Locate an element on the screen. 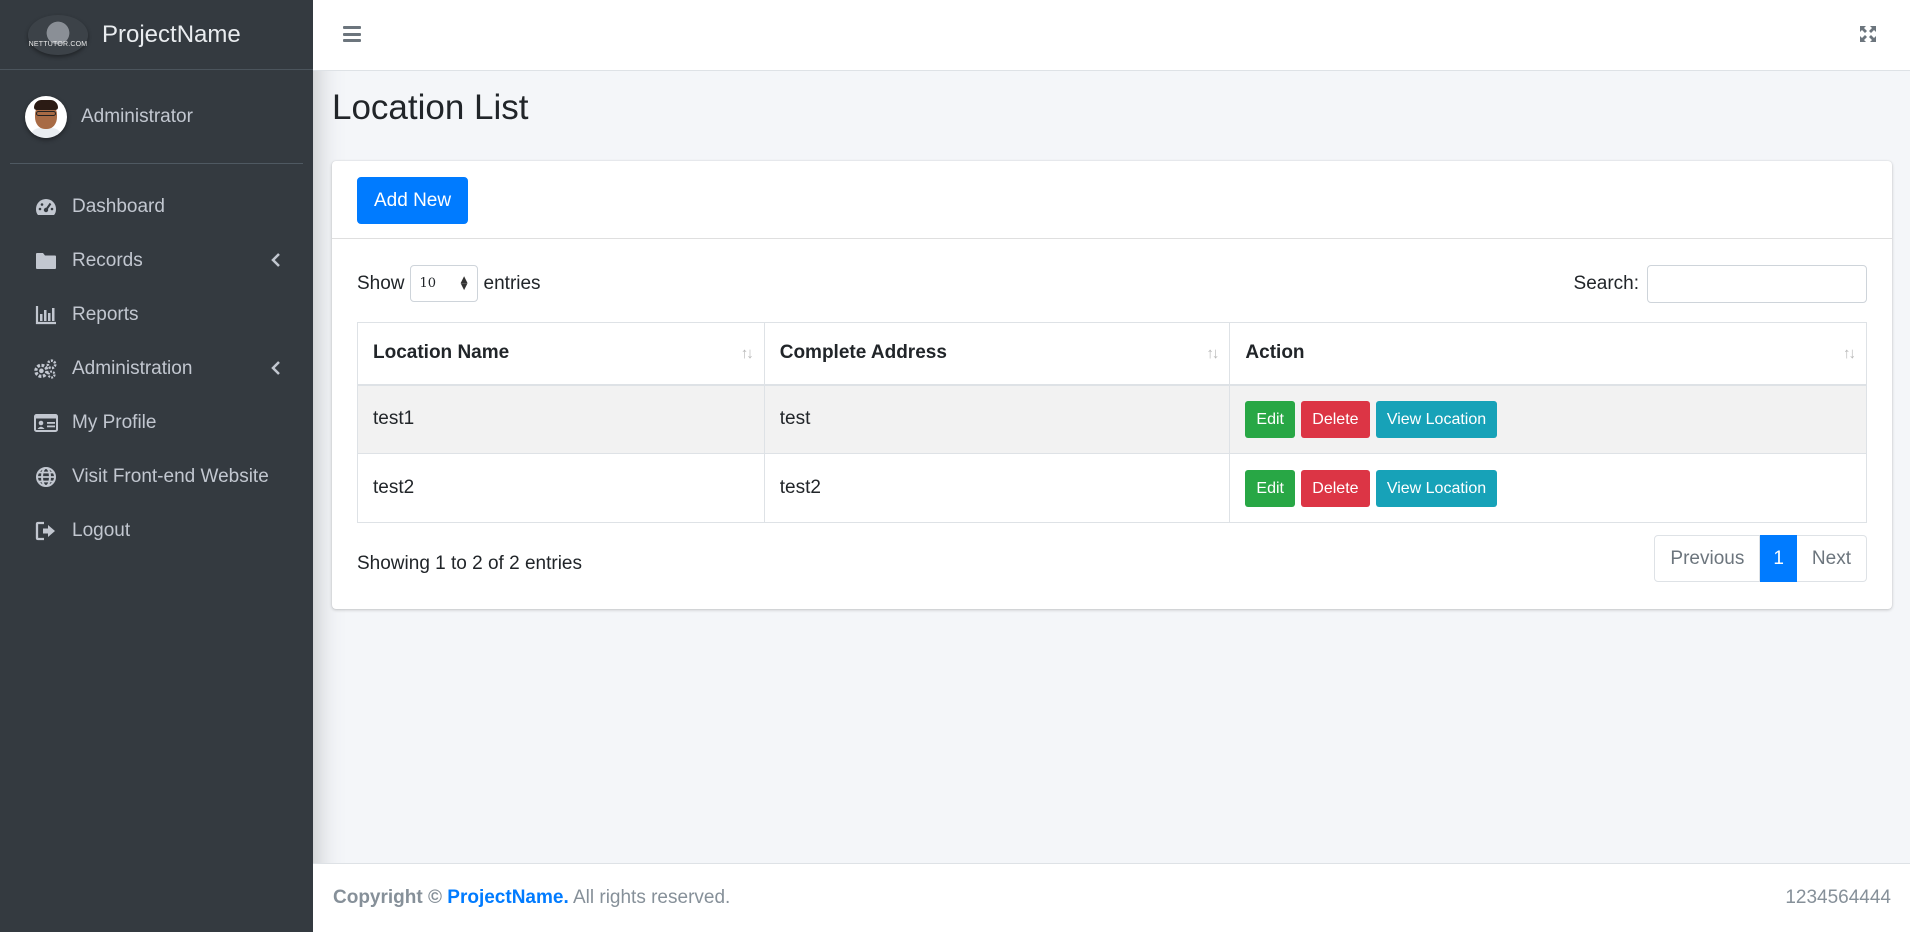 The image size is (1910, 932). sidebar-item-administration: Administration is located at coordinates (156, 369).